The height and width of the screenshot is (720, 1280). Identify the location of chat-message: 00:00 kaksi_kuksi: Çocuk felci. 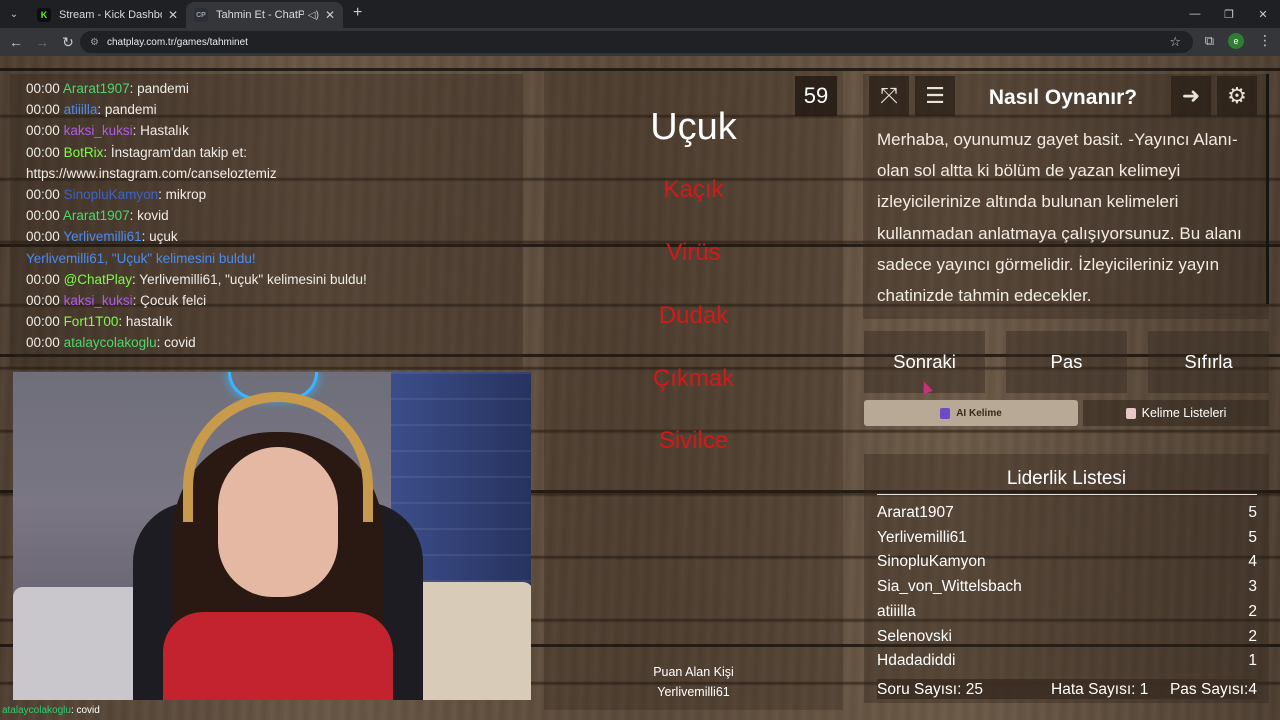
(274, 300).